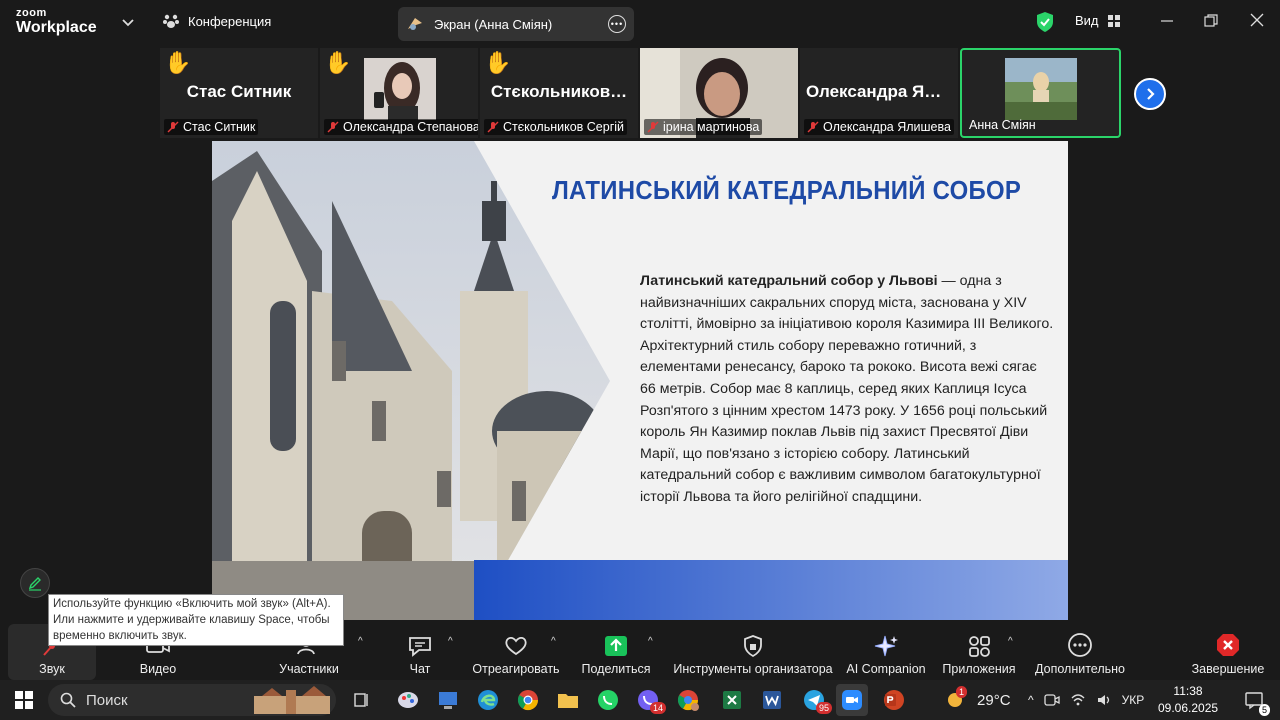 The width and height of the screenshot is (1280, 720). I want to click on view-label: Вид, so click(1087, 20).